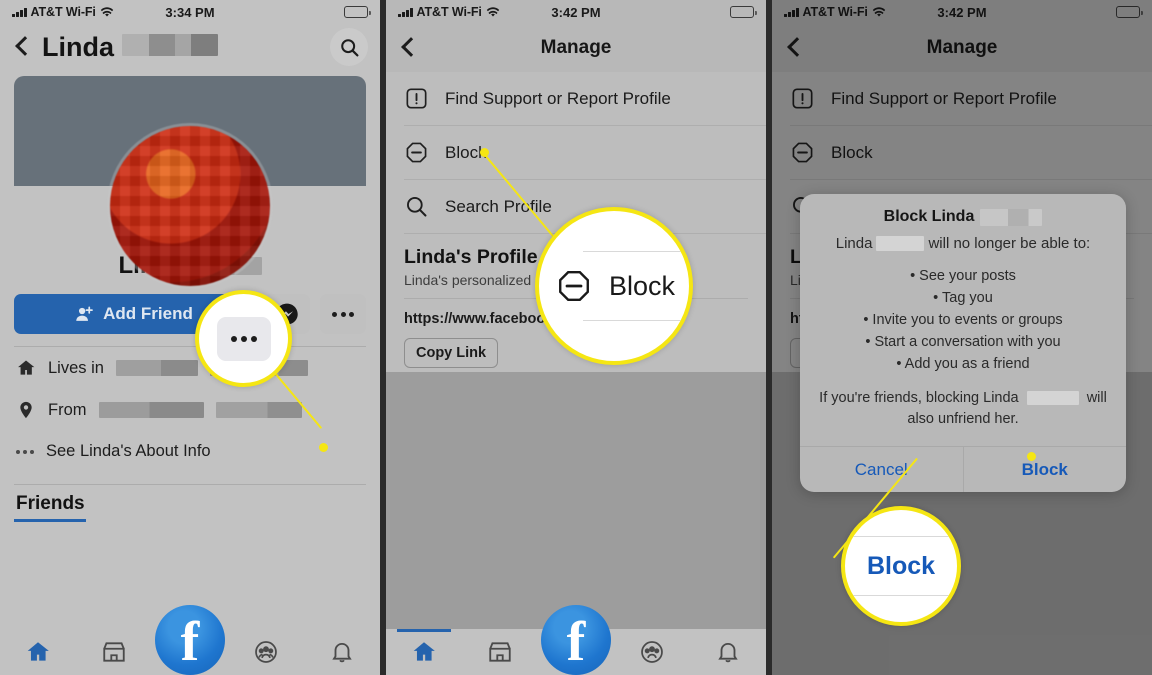 The image size is (1152, 675). I want to click on dialog-footnote-prefix: If you're friends, blocking Linda, so click(919, 398).